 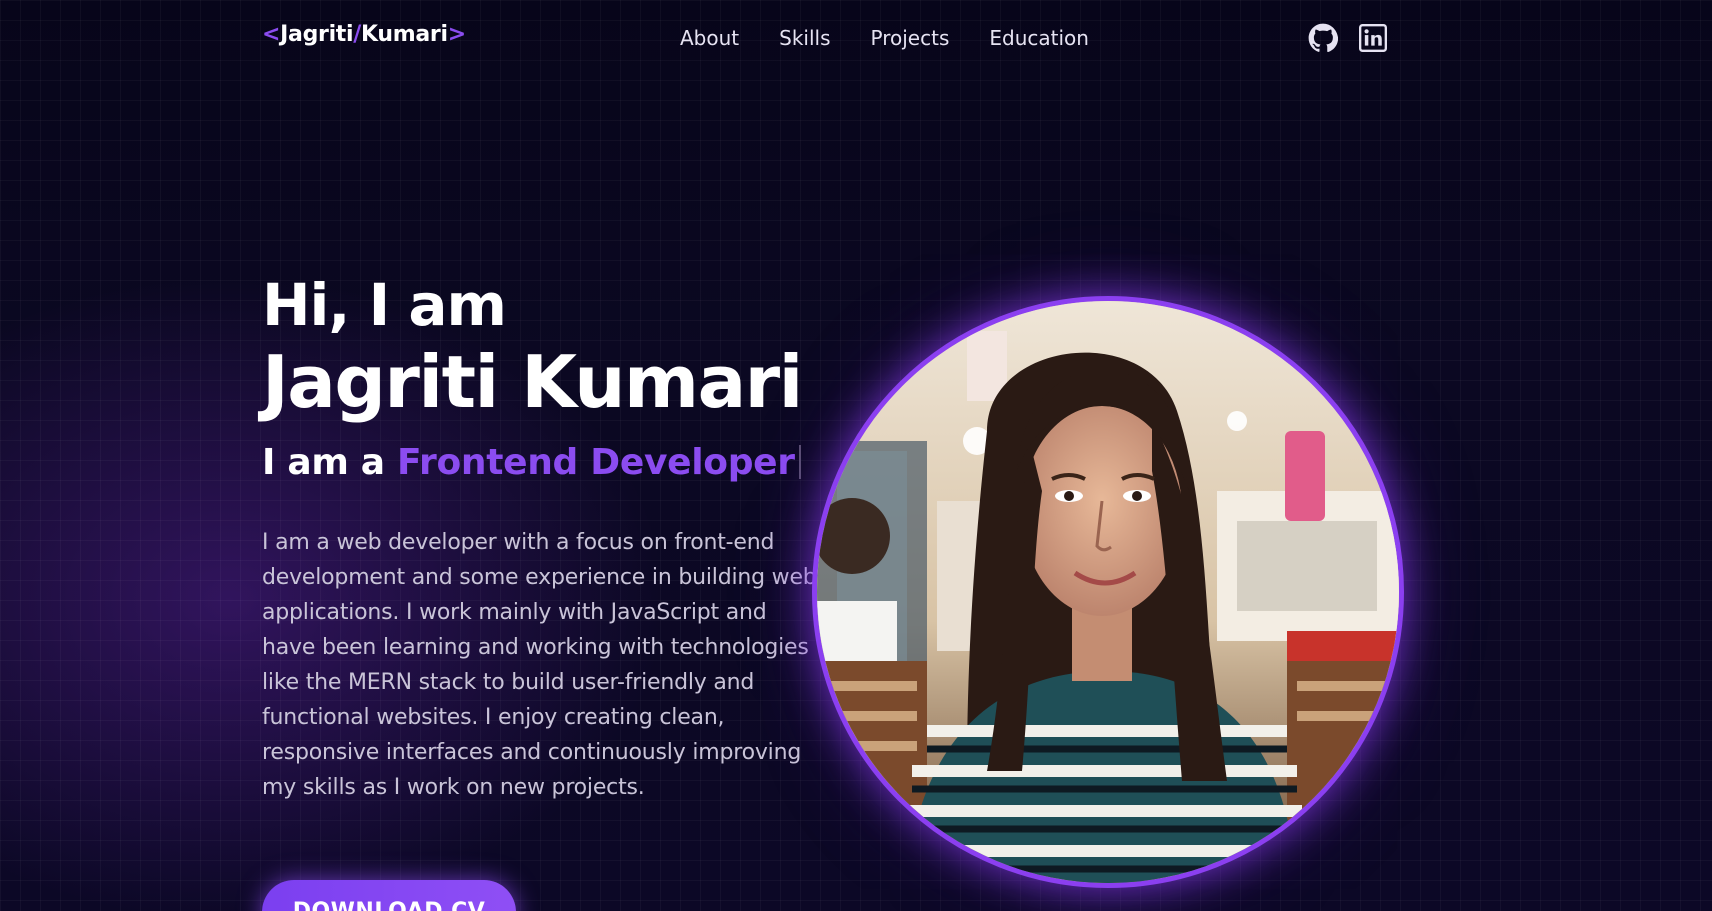 I want to click on nav-link-education: Education, so click(x=1039, y=38).